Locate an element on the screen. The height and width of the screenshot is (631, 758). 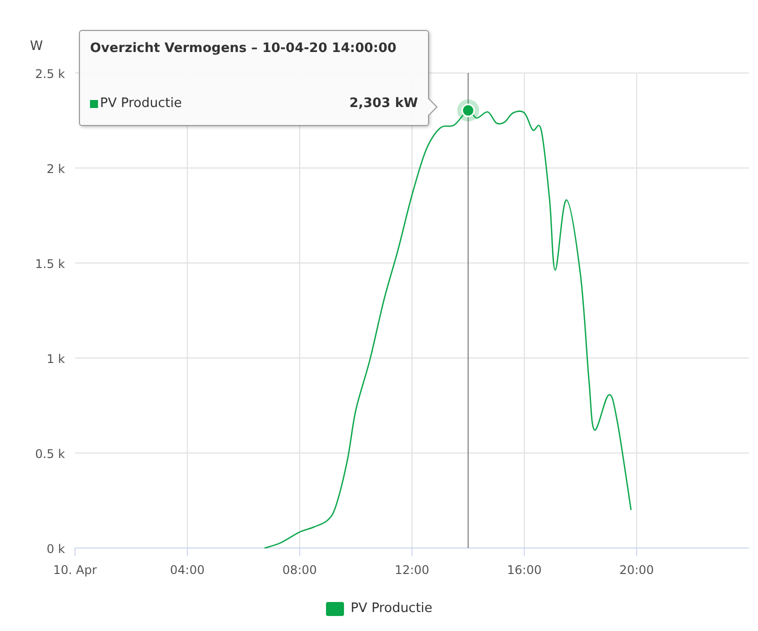
tick-label: 1 k is located at coordinates (55, 359).